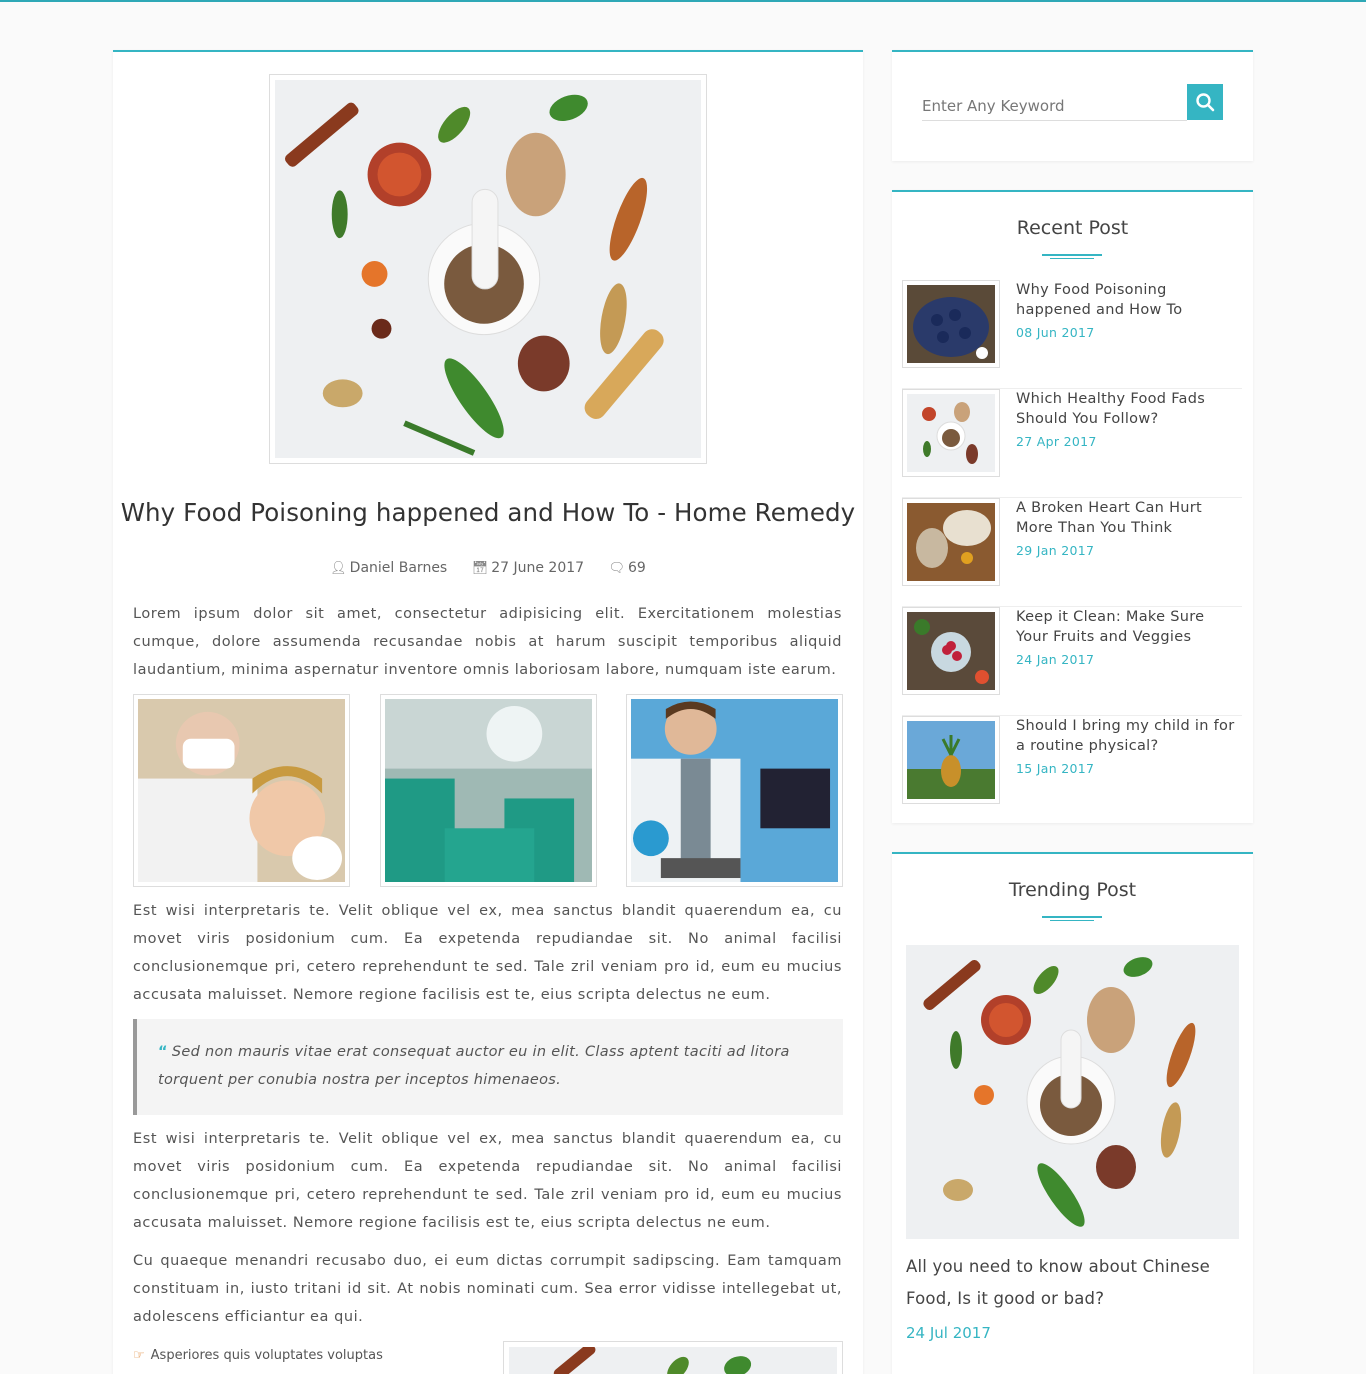 The height and width of the screenshot is (1374, 1366). I want to click on comments-link: 🗨︎ 69, so click(627, 568).